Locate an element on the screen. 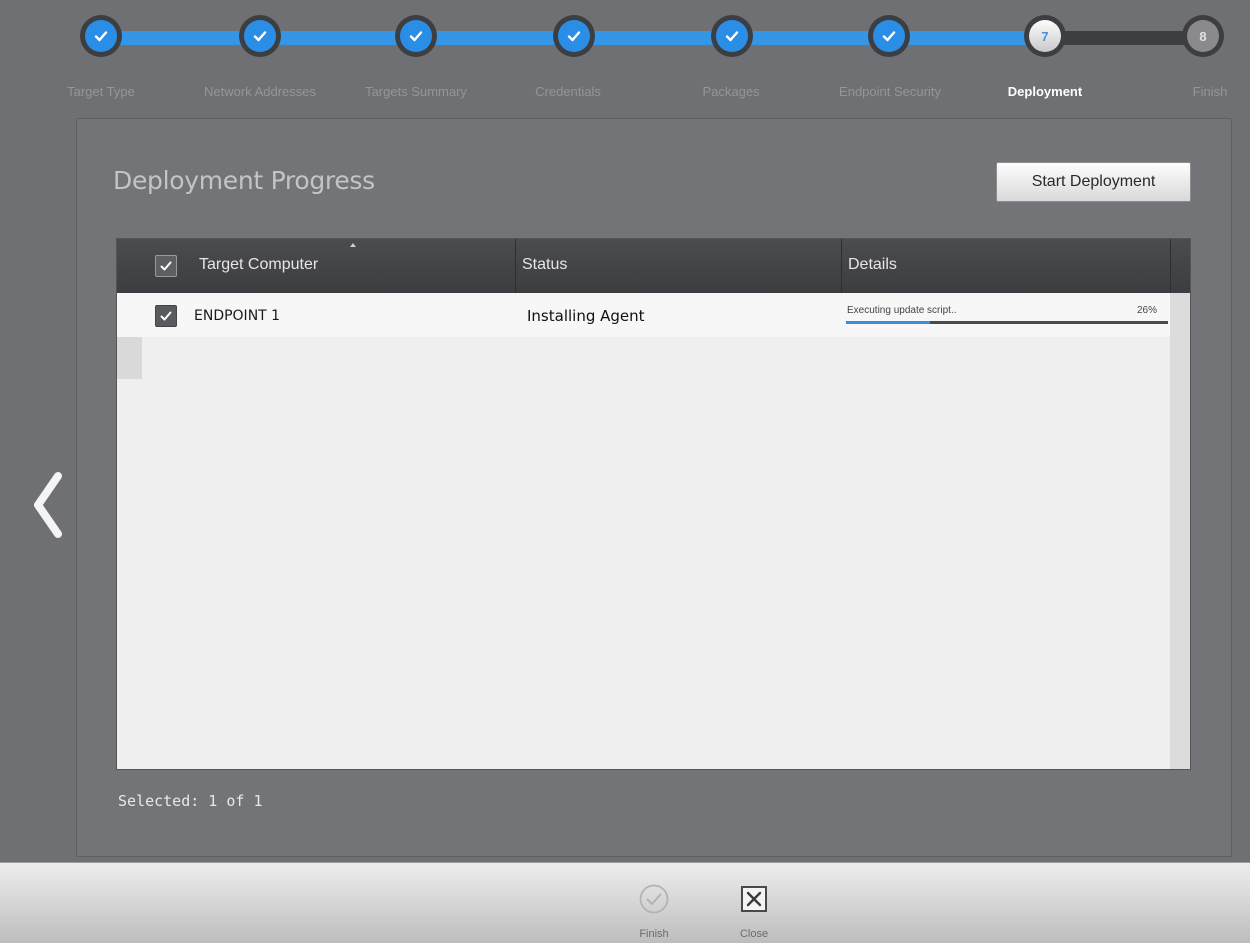  step-label-packages: Packages is located at coordinates (730, 91).